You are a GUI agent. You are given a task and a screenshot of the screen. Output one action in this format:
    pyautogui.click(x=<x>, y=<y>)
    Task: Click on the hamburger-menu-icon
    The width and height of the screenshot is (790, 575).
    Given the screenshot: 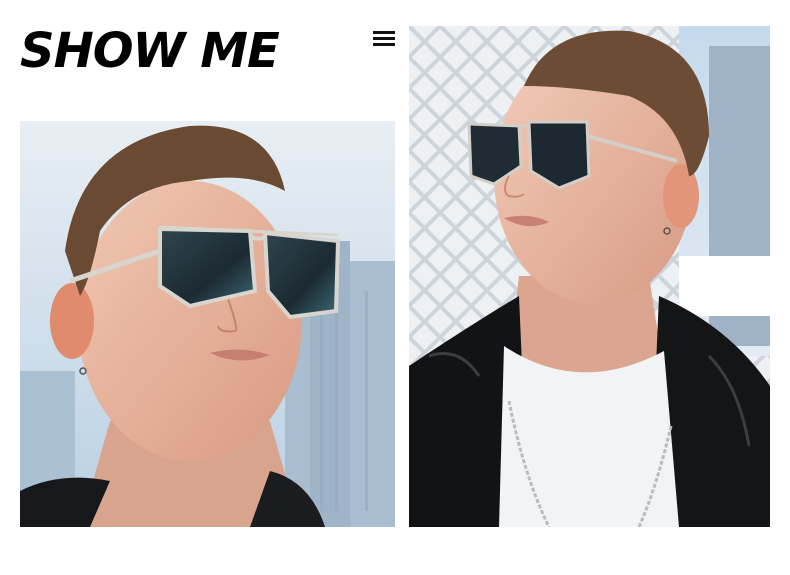 What is the action you would take?
    pyautogui.click(x=384, y=39)
    